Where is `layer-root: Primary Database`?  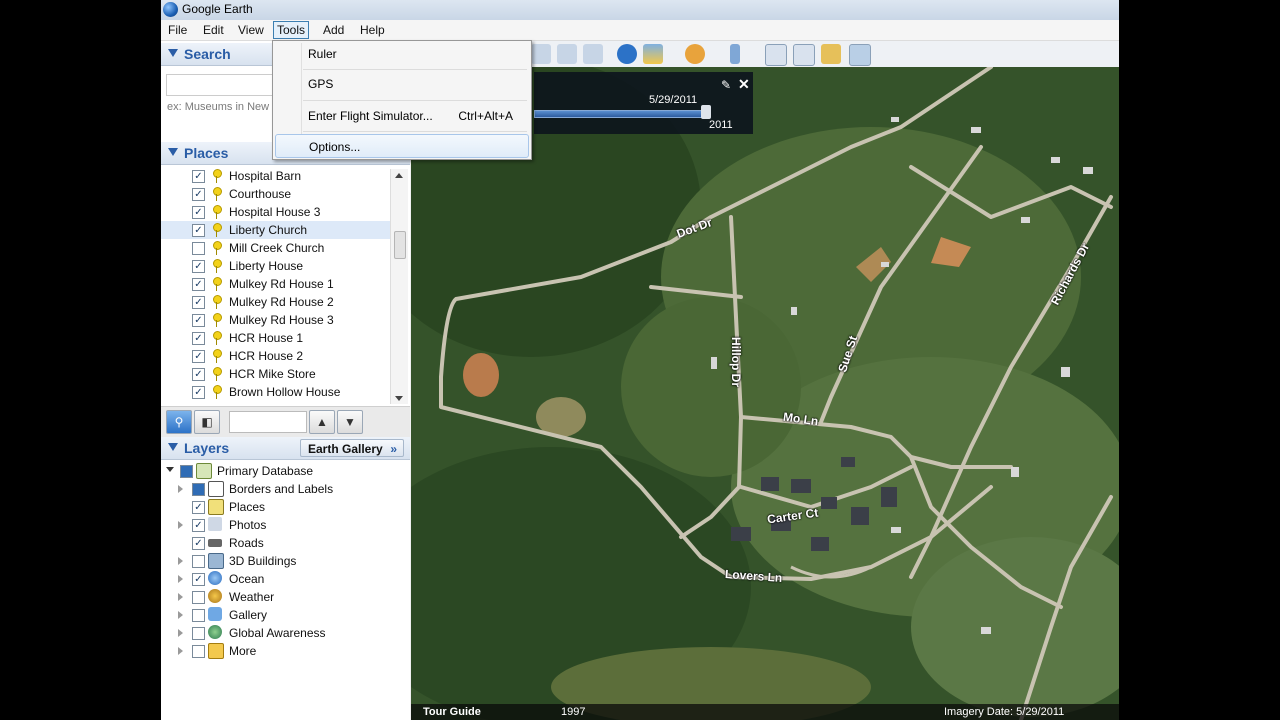 layer-root: Primary Database is located at coordinates (285, 471).